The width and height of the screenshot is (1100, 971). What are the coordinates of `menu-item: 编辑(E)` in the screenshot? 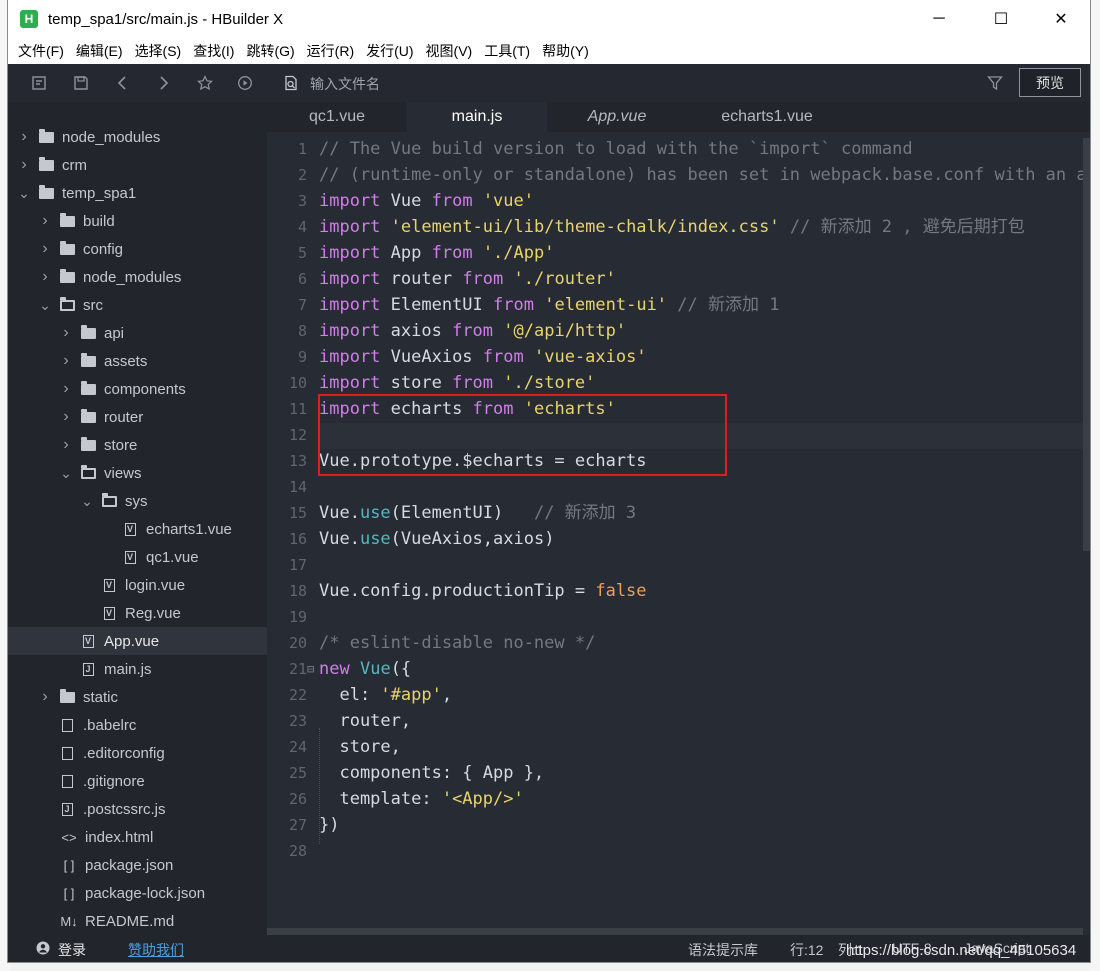 It's located at (99, 51).